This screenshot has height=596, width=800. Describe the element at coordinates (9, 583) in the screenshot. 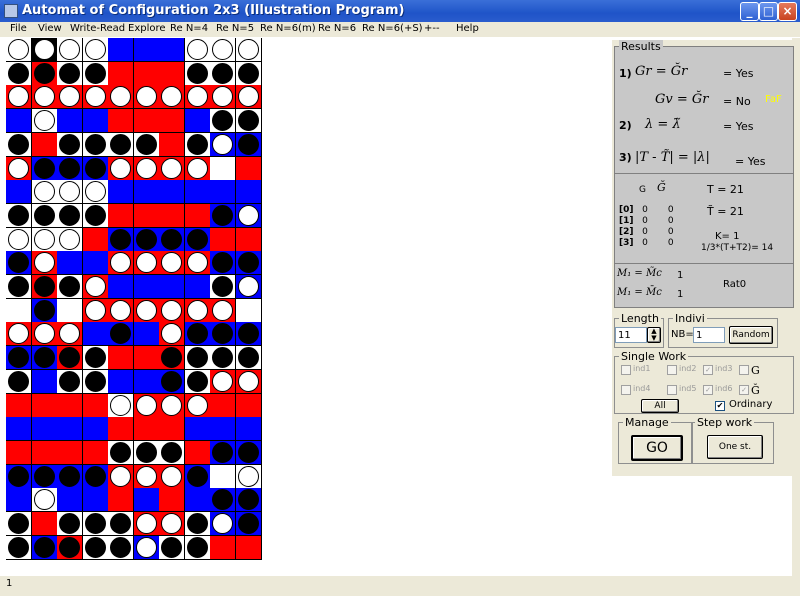

I see `status-text: 1` at that location.